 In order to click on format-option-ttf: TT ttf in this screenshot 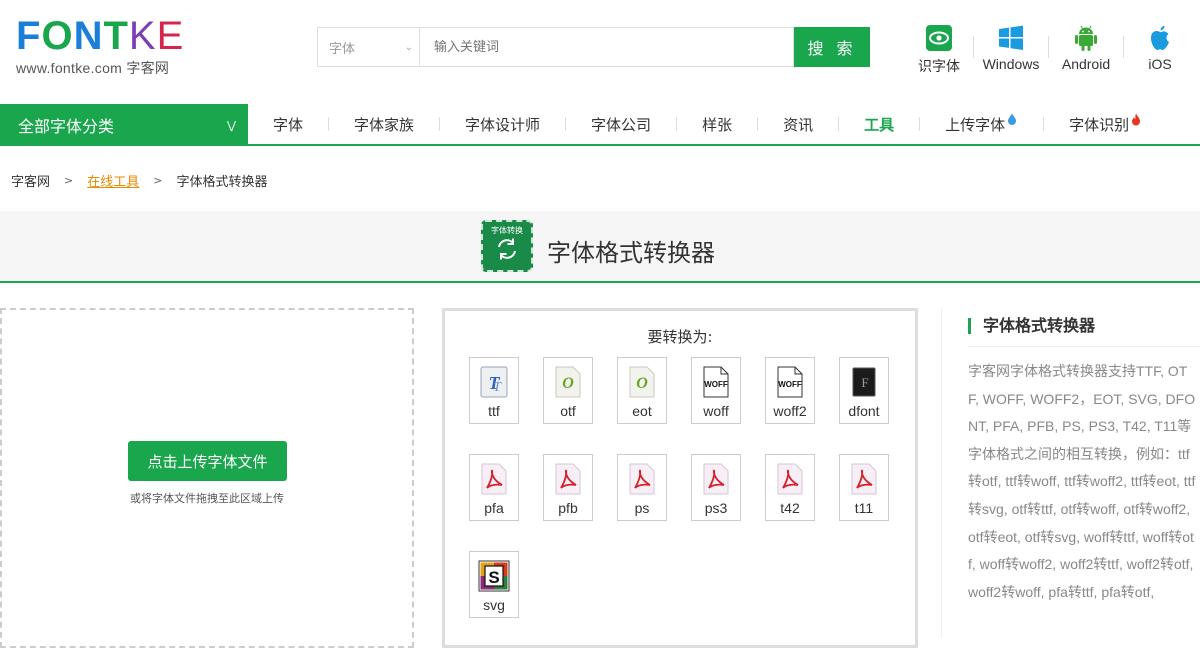, I will do `click(494, 390)`.